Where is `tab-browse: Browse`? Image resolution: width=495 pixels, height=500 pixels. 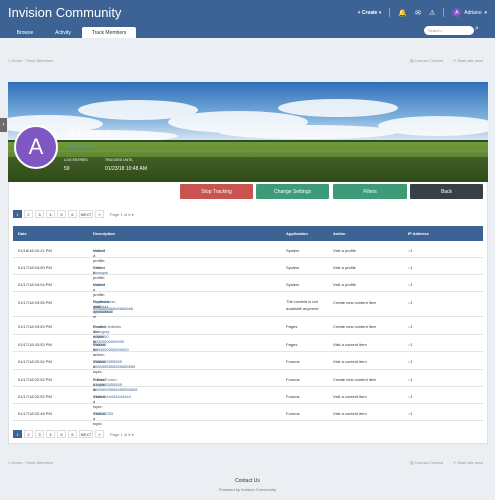 tab-browse: Browse is located at coordinates (25, 32).